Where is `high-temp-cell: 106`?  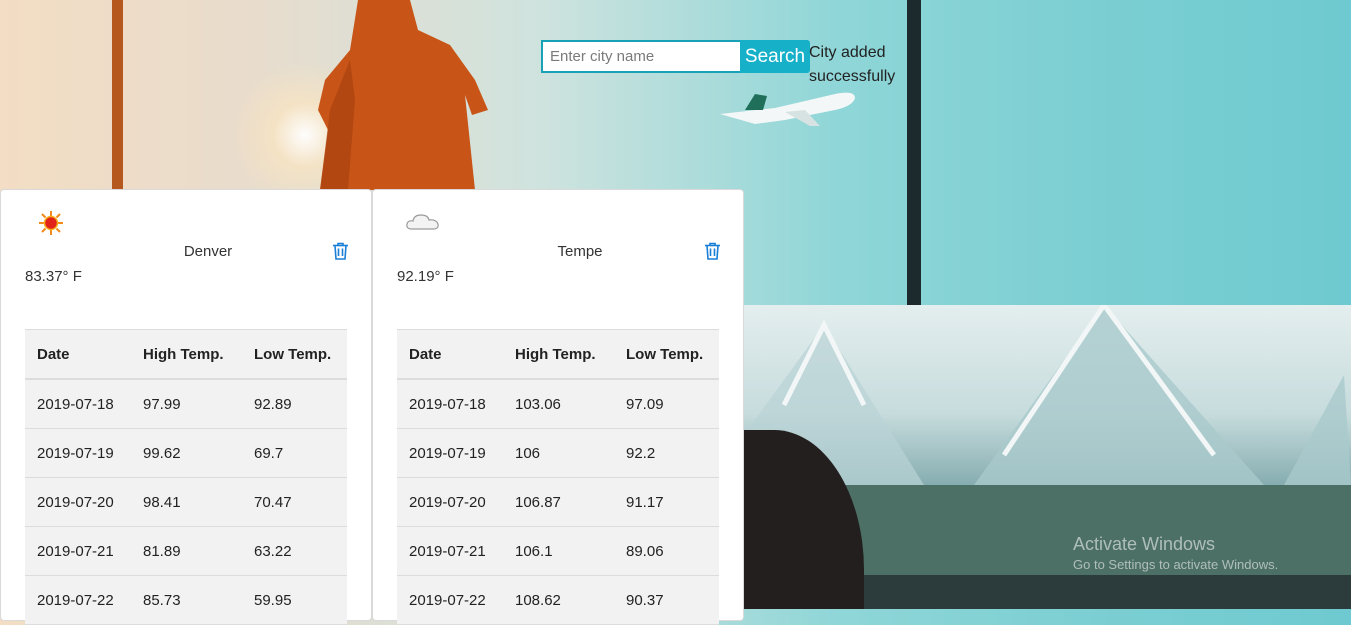
high-temp-cell: 106 is located at coordinates (558, 453).